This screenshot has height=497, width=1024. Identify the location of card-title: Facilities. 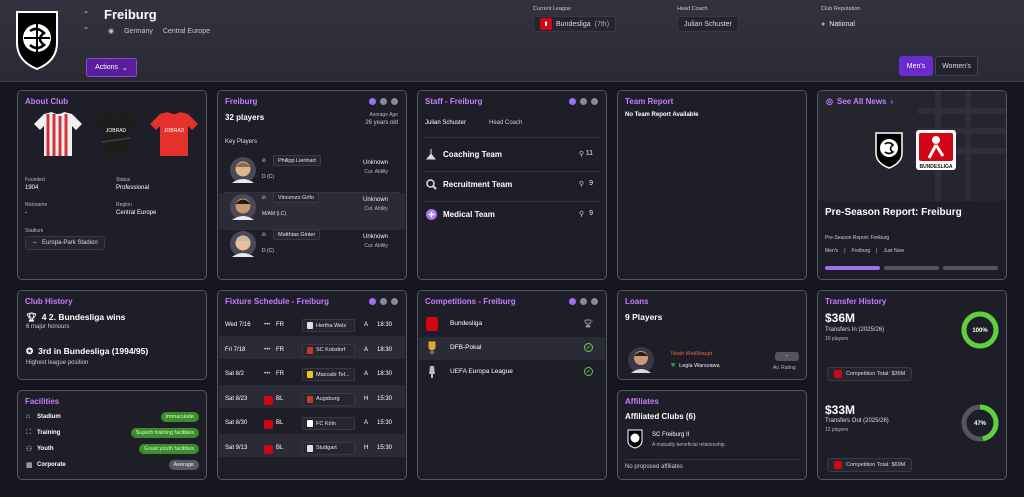
(42, 401).